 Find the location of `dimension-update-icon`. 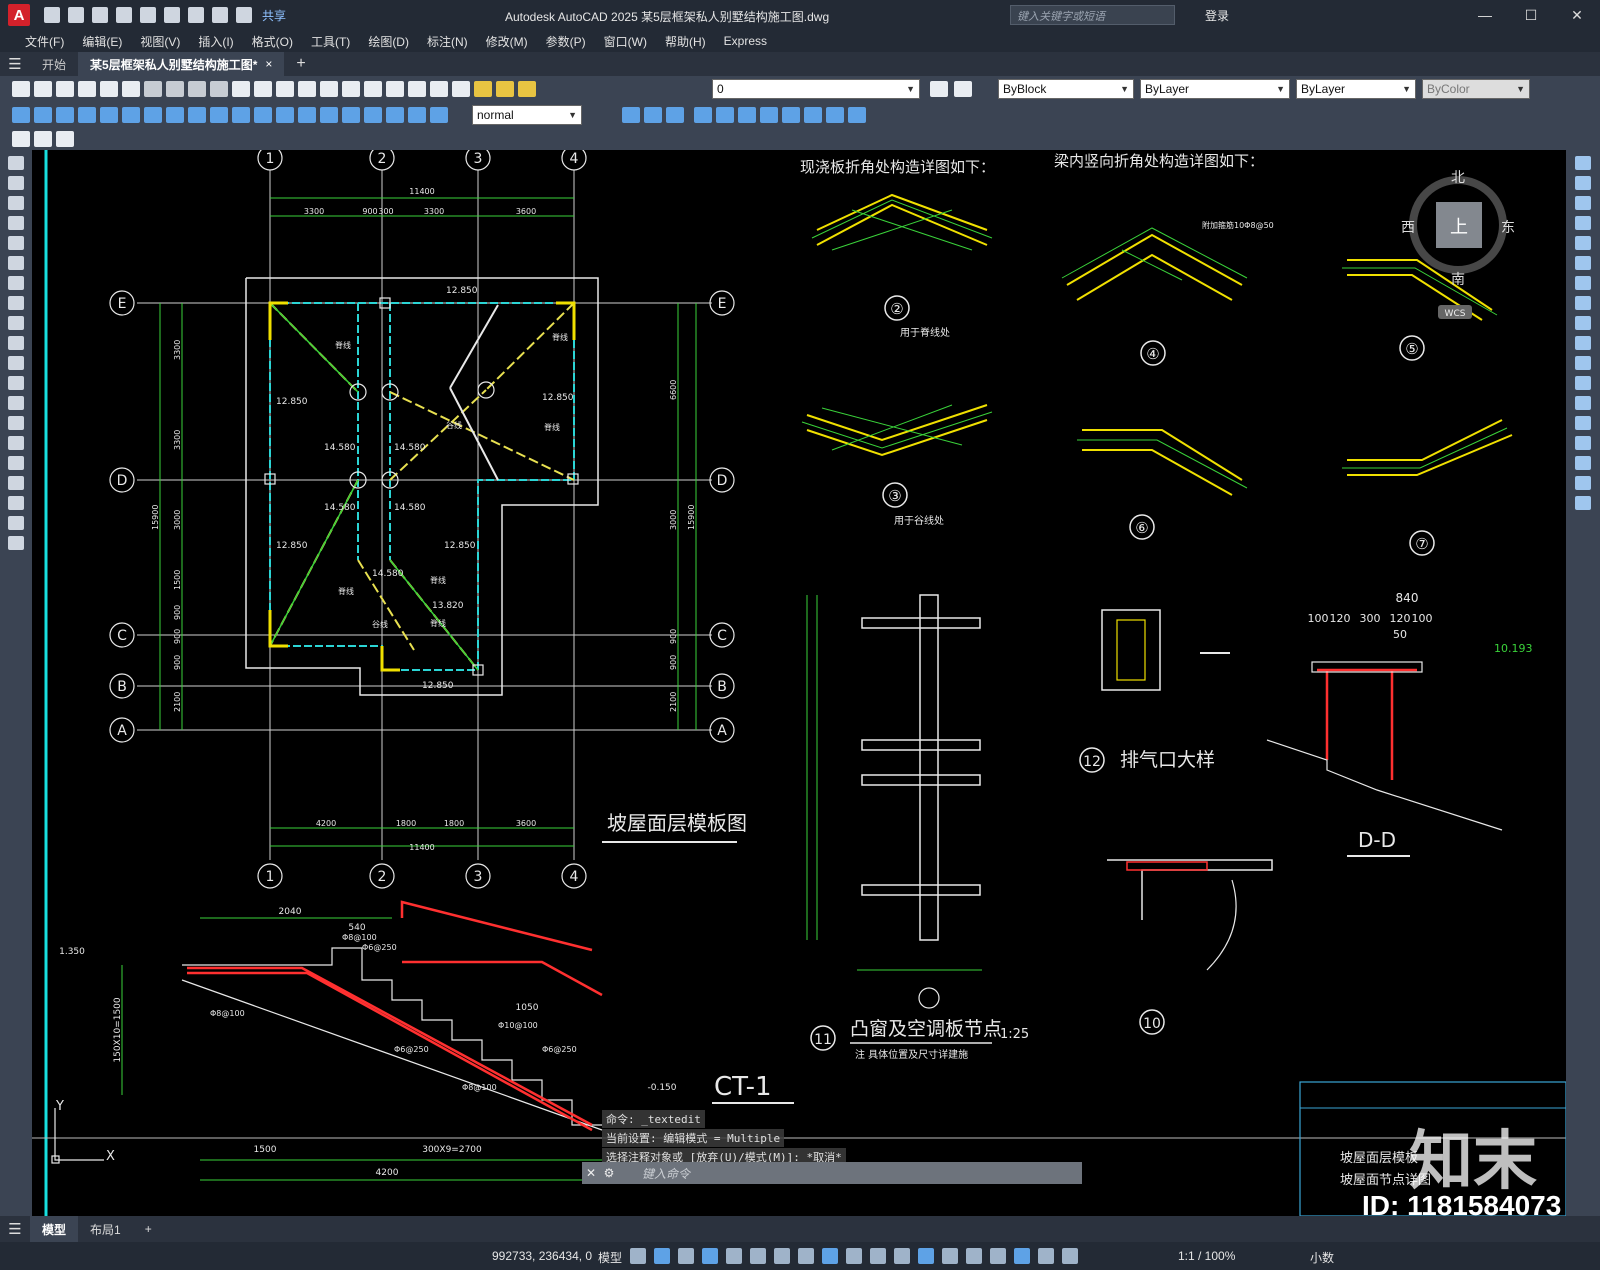

dimension-update-icon is located at coordinates (439, 115).